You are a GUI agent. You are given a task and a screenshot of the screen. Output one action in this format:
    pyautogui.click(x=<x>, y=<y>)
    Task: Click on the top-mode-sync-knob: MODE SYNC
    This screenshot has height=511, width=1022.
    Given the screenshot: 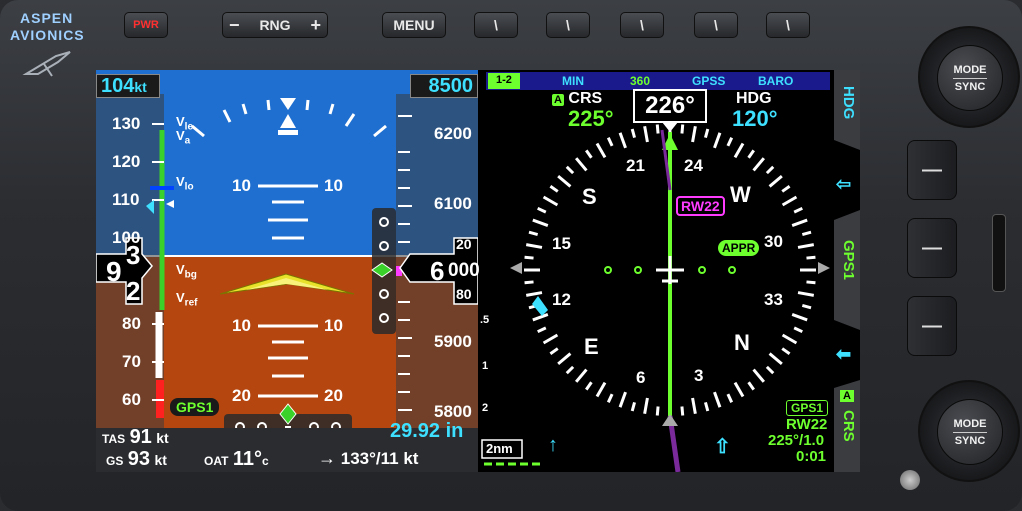 What is the action you would take?
    pyautogui.click(x=969, y=77)
    